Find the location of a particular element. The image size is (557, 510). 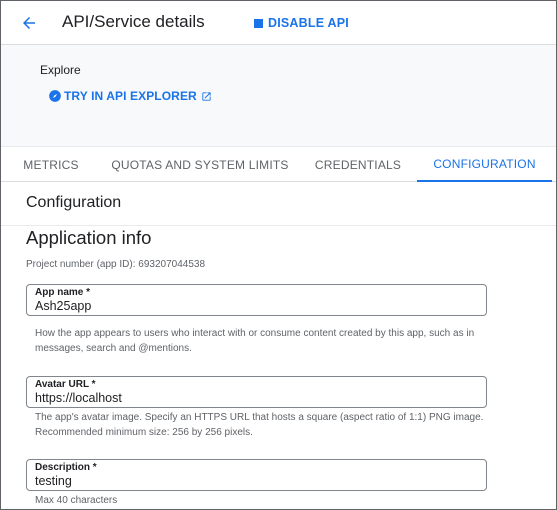

configuration-title: Configuration is located at coordinates (74, 202).